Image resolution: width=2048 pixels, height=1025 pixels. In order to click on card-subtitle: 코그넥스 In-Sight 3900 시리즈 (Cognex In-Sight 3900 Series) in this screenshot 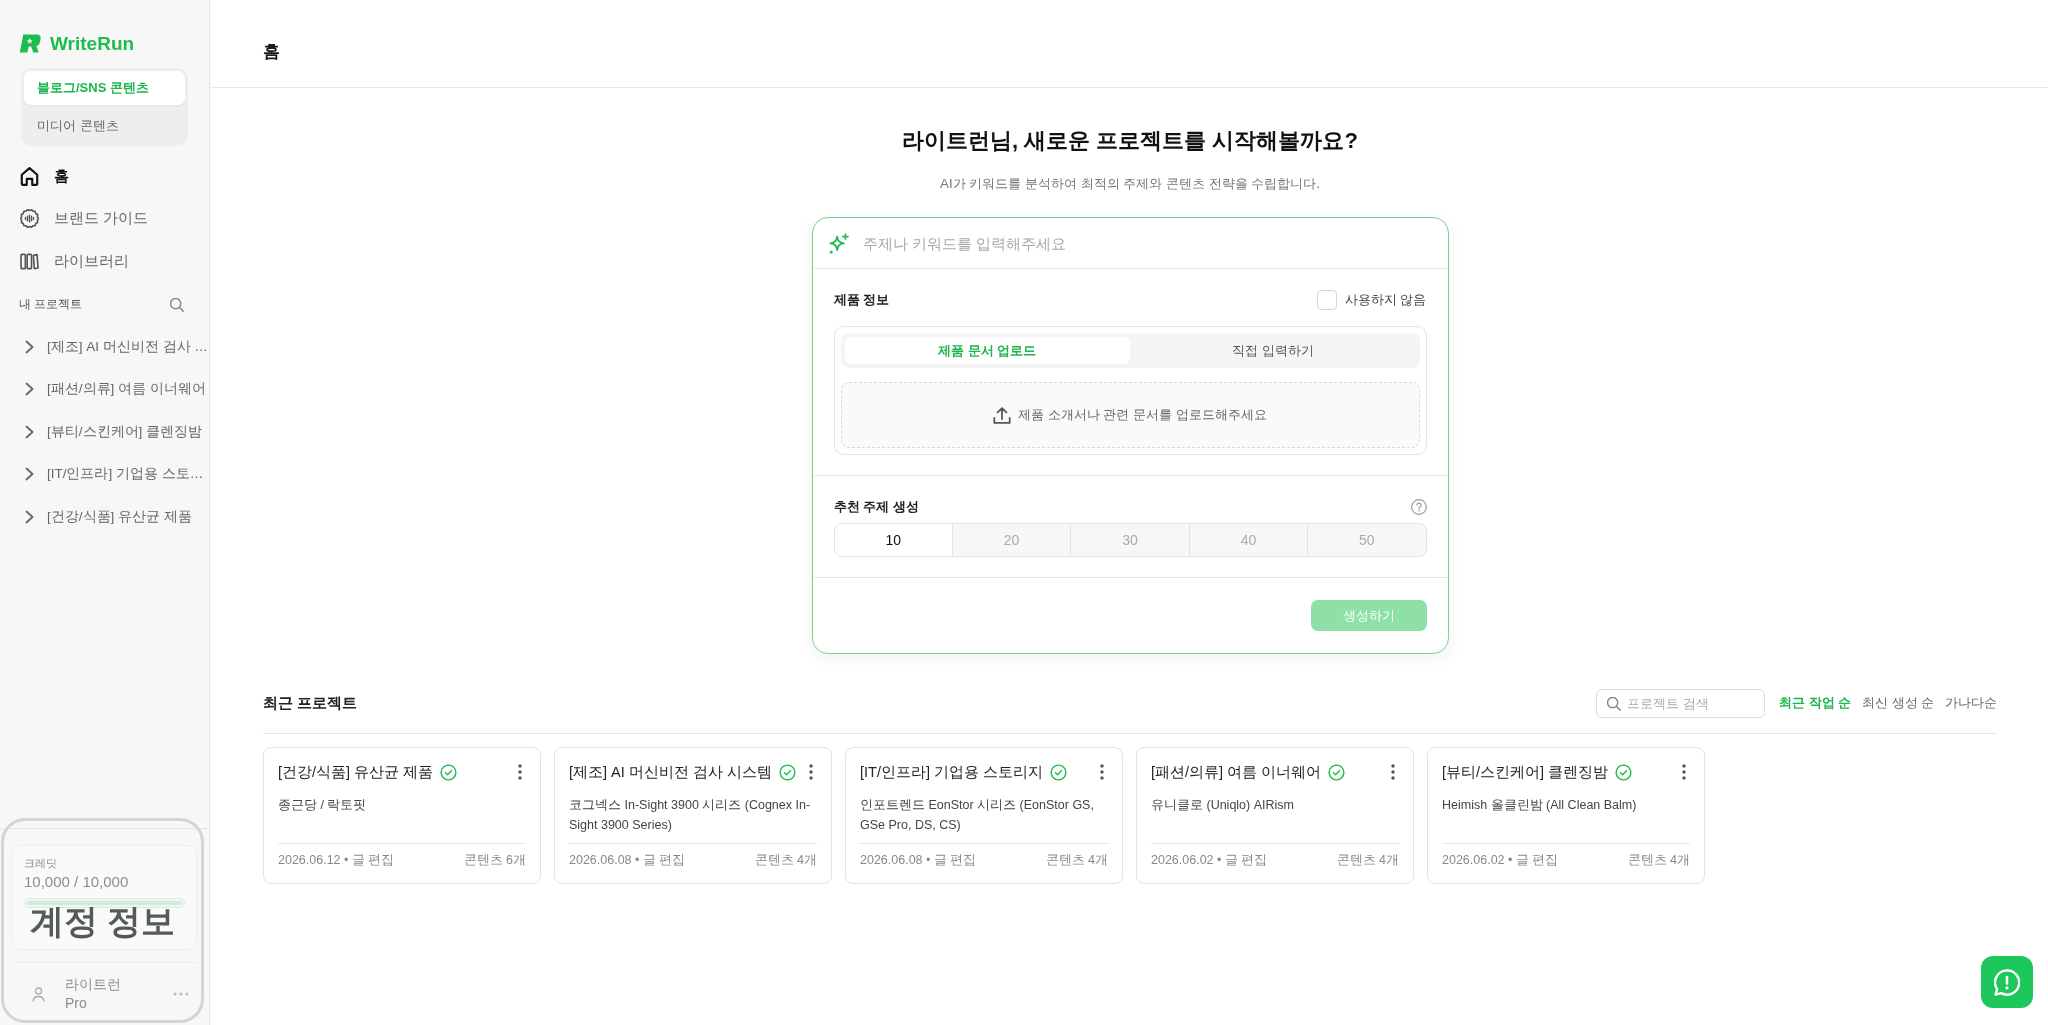, I will do `click(690, 815)`.